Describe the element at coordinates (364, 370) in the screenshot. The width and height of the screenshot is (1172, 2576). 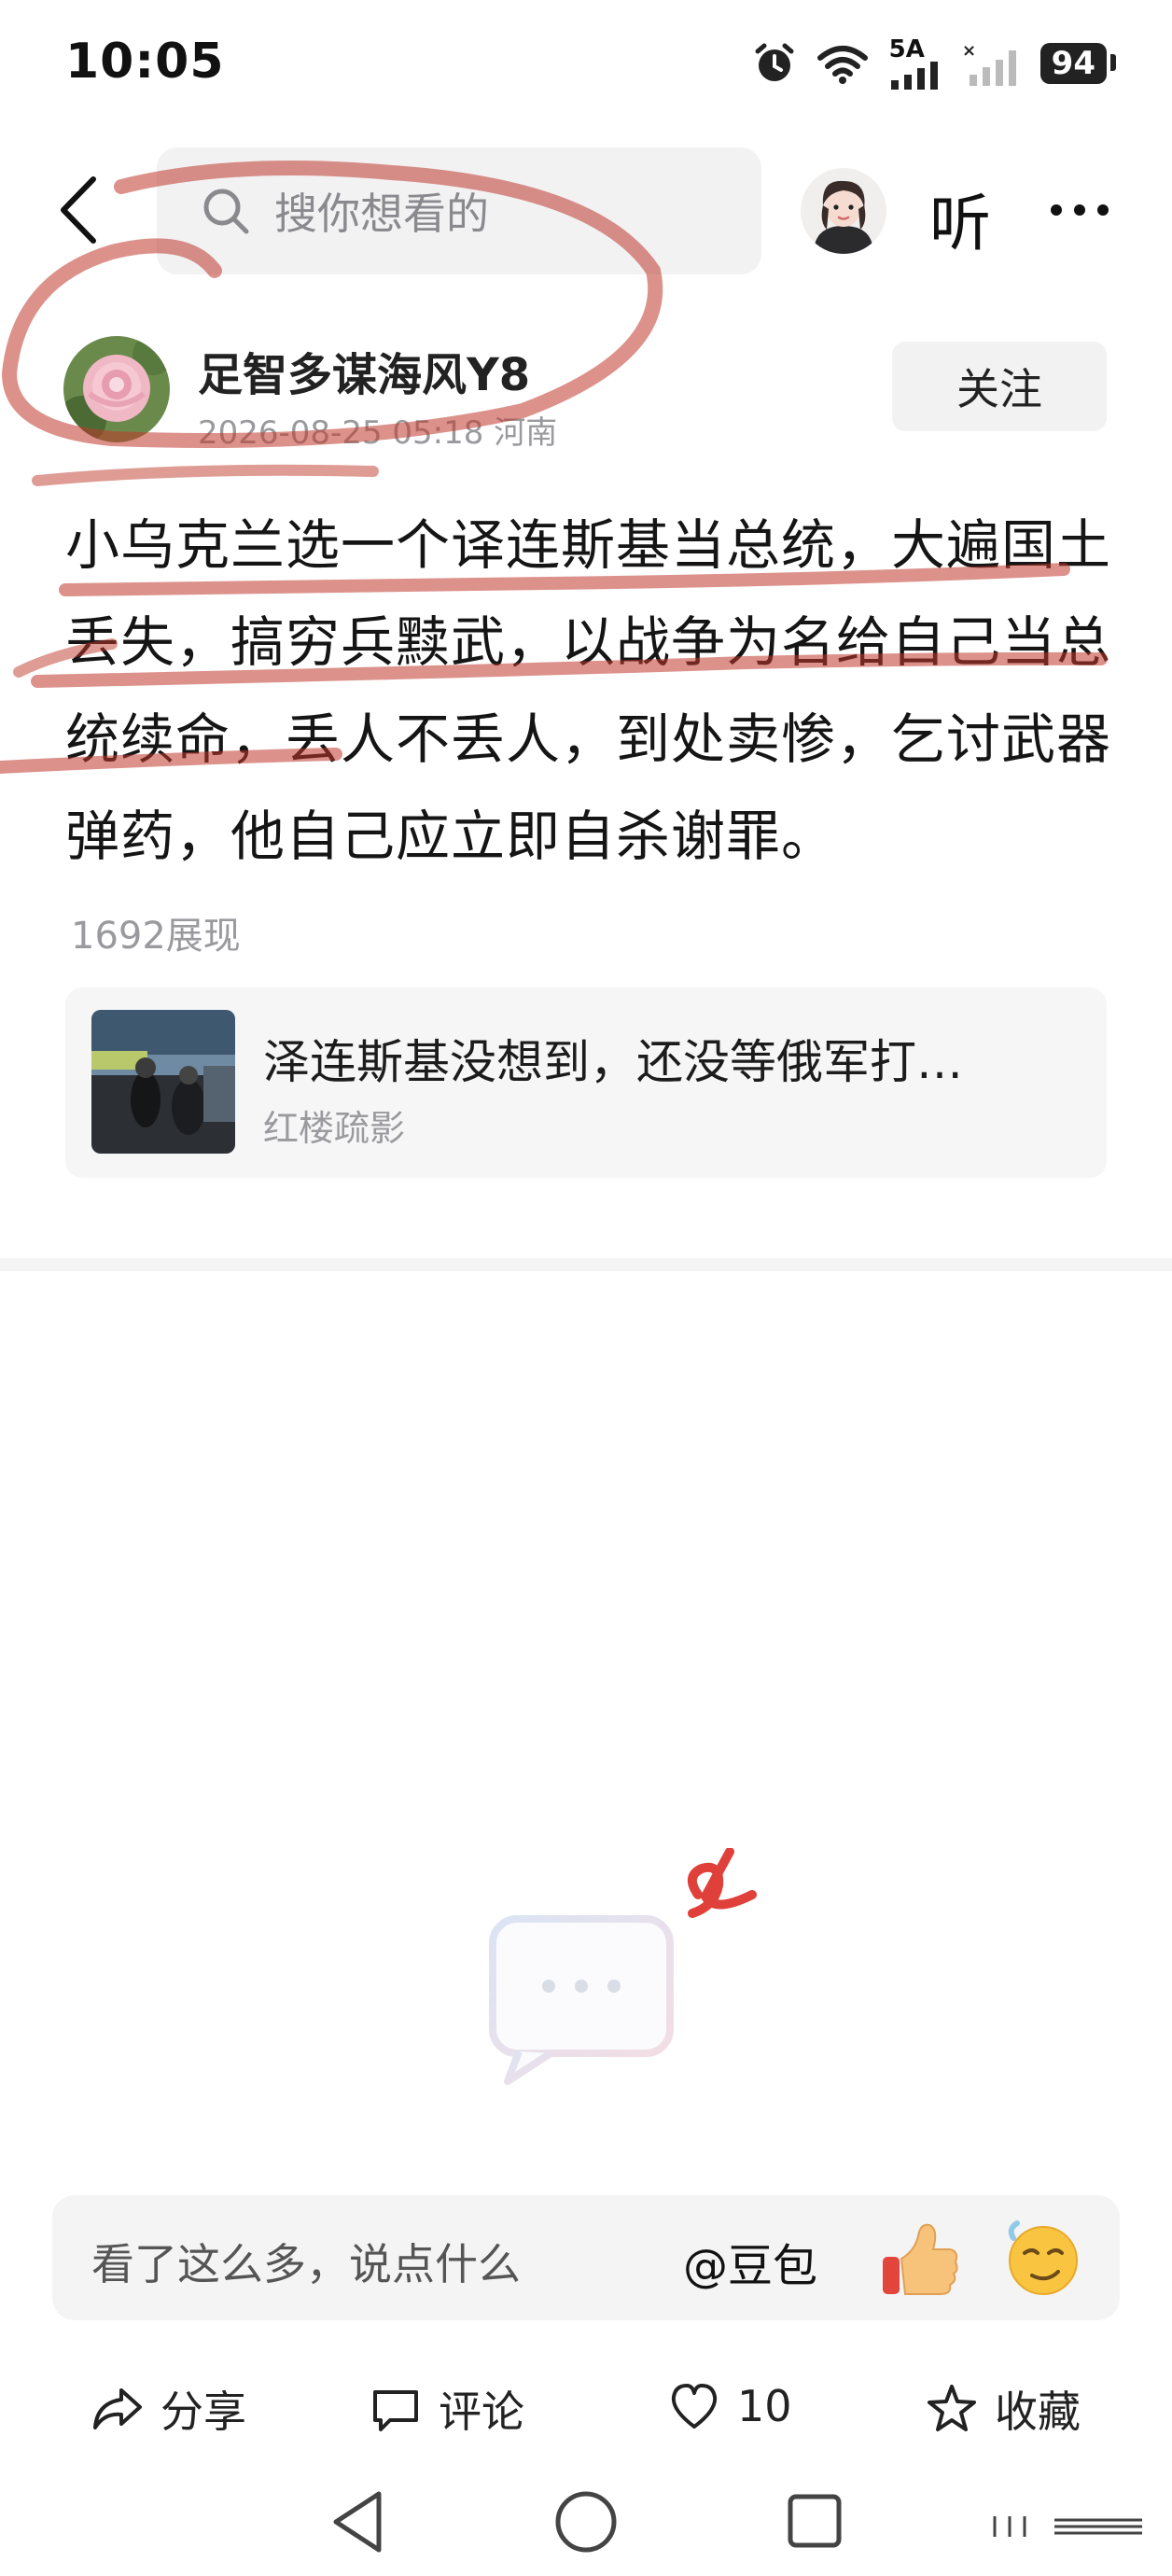
I see `author-name: 足智多谋海风Y8` at that location.